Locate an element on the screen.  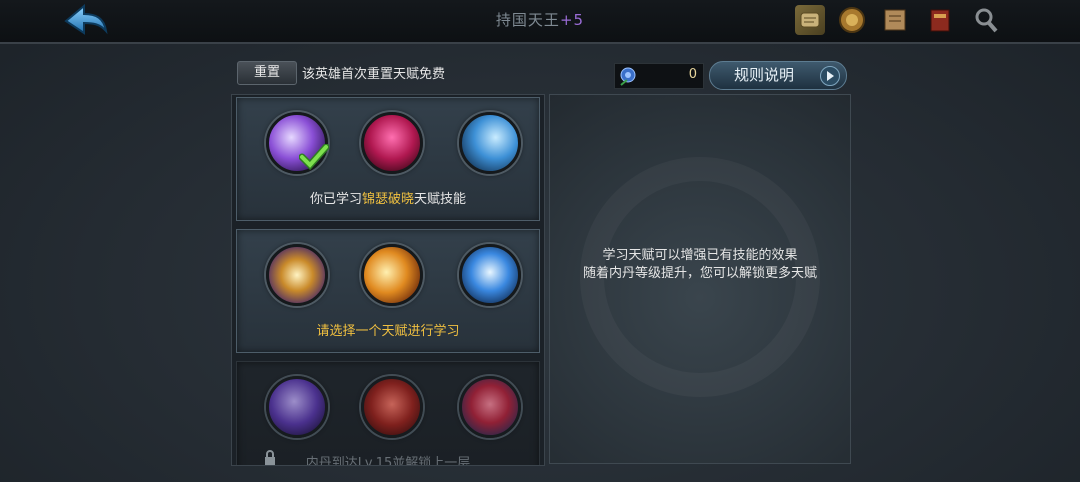
hero-name: 持国天王 is located at coordinates (527, 20).